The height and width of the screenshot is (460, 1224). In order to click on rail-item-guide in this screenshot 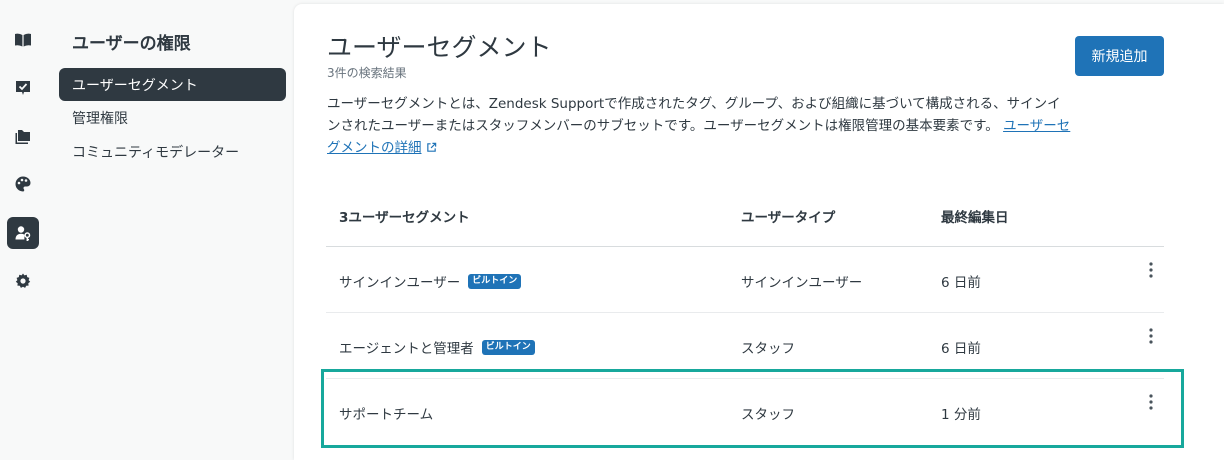, I will do `click(23, 40)`.